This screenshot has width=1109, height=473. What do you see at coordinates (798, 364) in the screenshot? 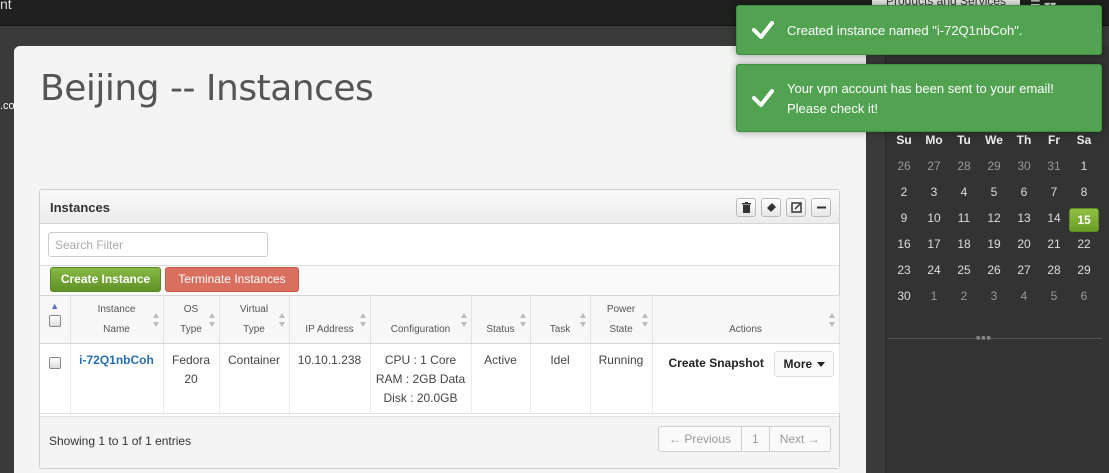
I see `more-label: More` at bounding box center [798, 364].